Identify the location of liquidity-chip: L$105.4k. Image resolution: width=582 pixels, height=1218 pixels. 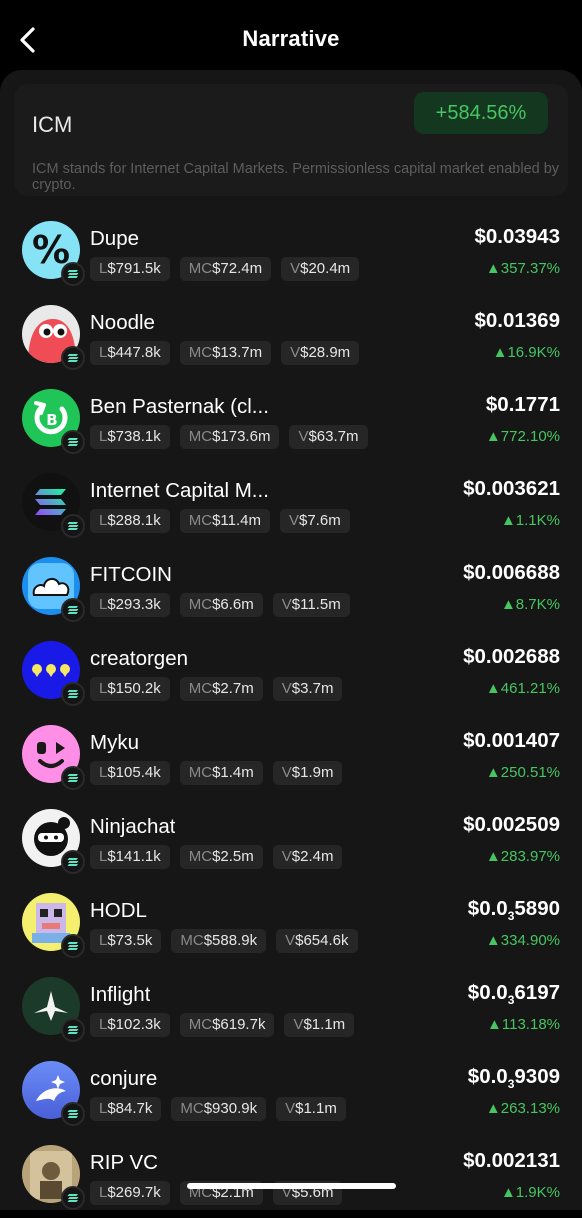
(130, 773).